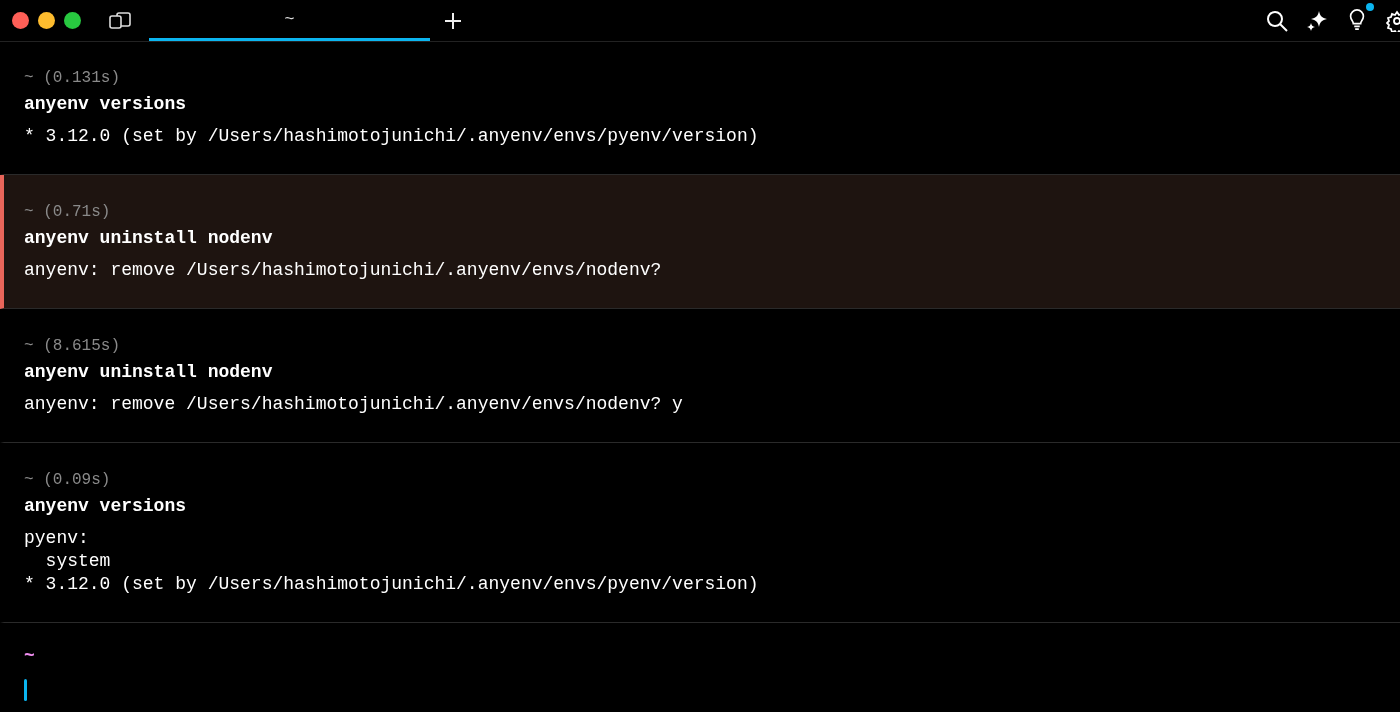 The height and width of the screenshot is (712, 1400). Describe the element at coordinates (120, 20) in the screenshot. I see `panes-icon` at that location.